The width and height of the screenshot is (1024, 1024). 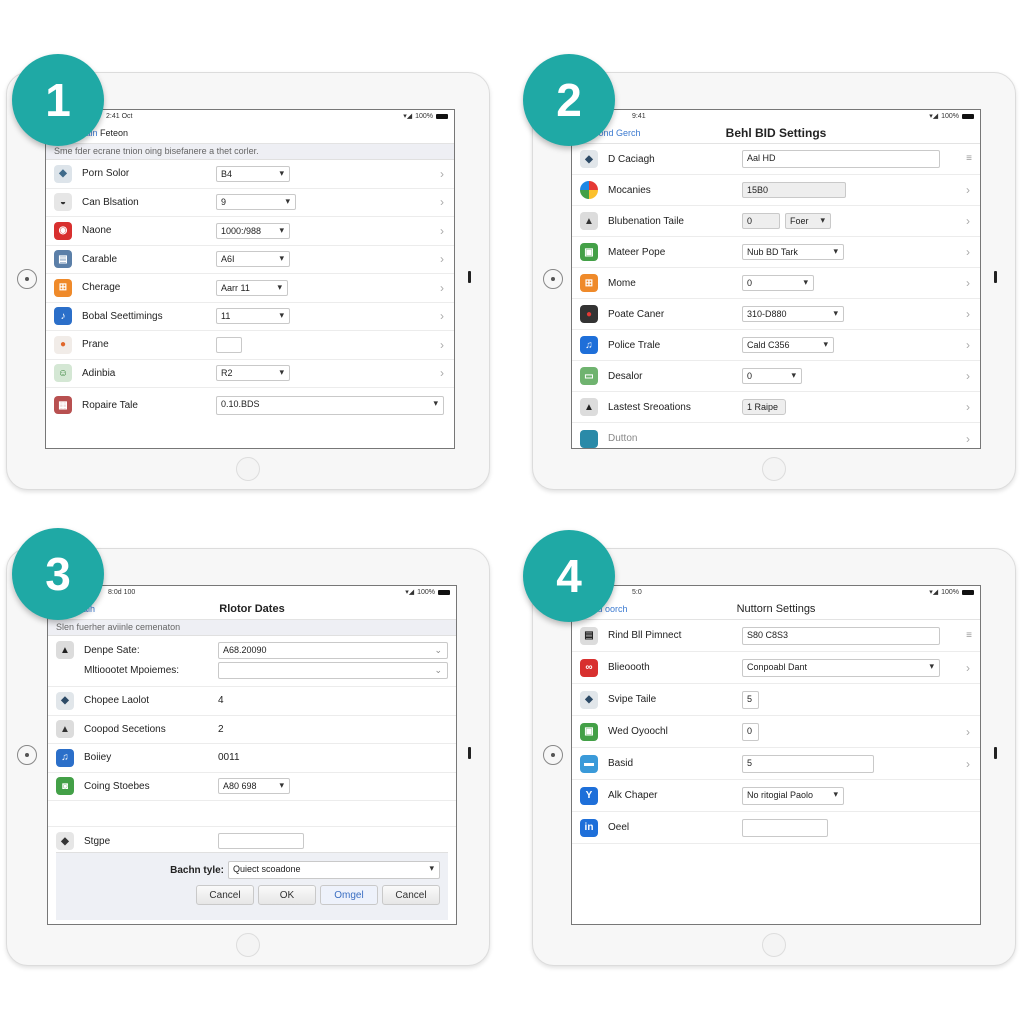 I want to click on row-text-input: 5, so click(x=808, y=763).